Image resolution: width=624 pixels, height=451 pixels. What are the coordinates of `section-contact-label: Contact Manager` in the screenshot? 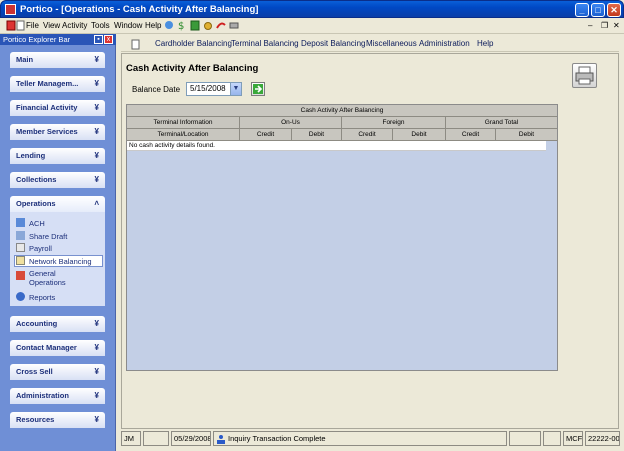 It's located at (46, 347).